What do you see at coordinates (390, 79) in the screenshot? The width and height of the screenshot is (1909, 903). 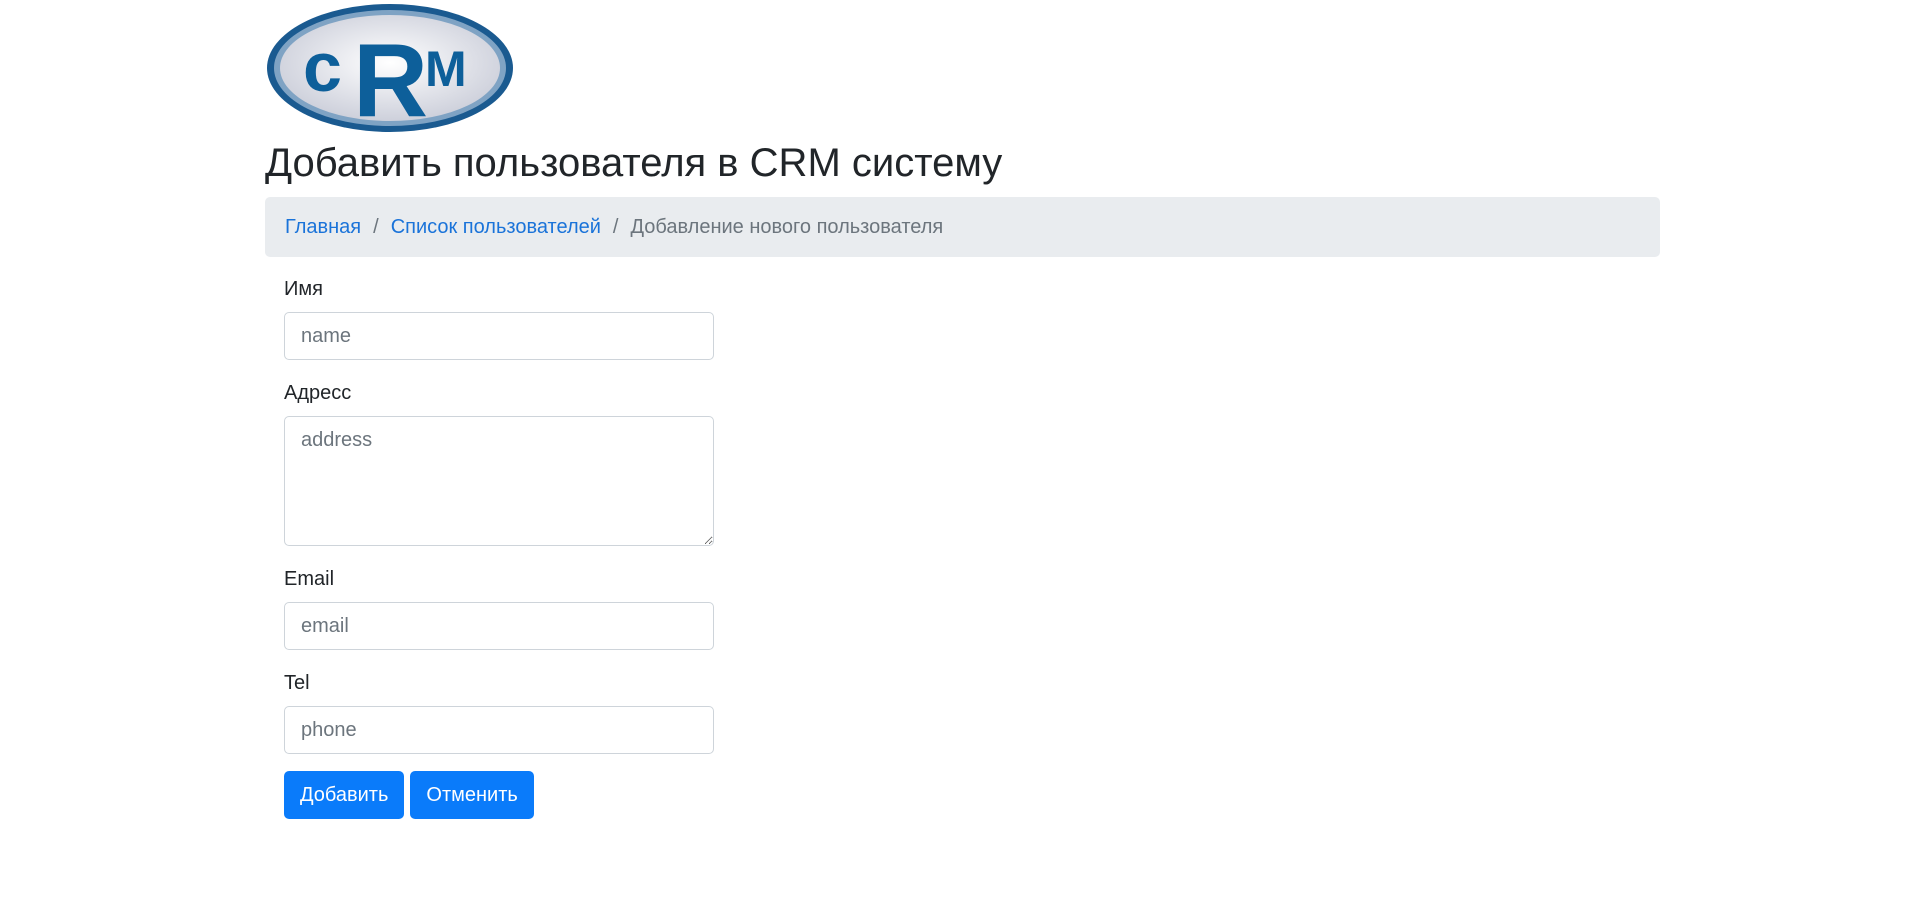 I see `svg-text: R` at bounding box center [390, 79].